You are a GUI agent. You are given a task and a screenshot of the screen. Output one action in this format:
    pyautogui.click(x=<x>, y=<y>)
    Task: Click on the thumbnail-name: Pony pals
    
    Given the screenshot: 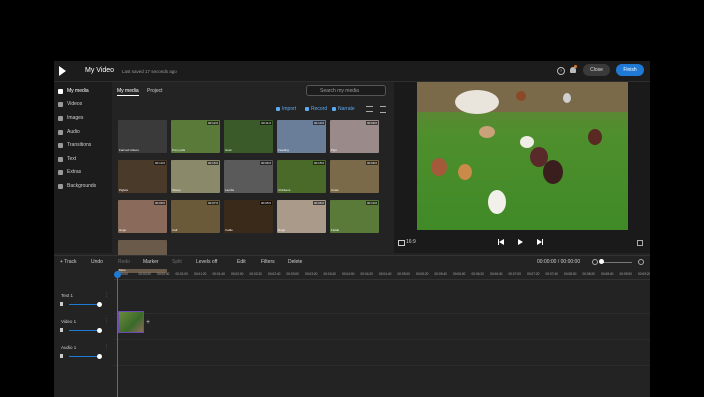 What is the action you would take?
    pyautogui.click(x=179, y=150)
    